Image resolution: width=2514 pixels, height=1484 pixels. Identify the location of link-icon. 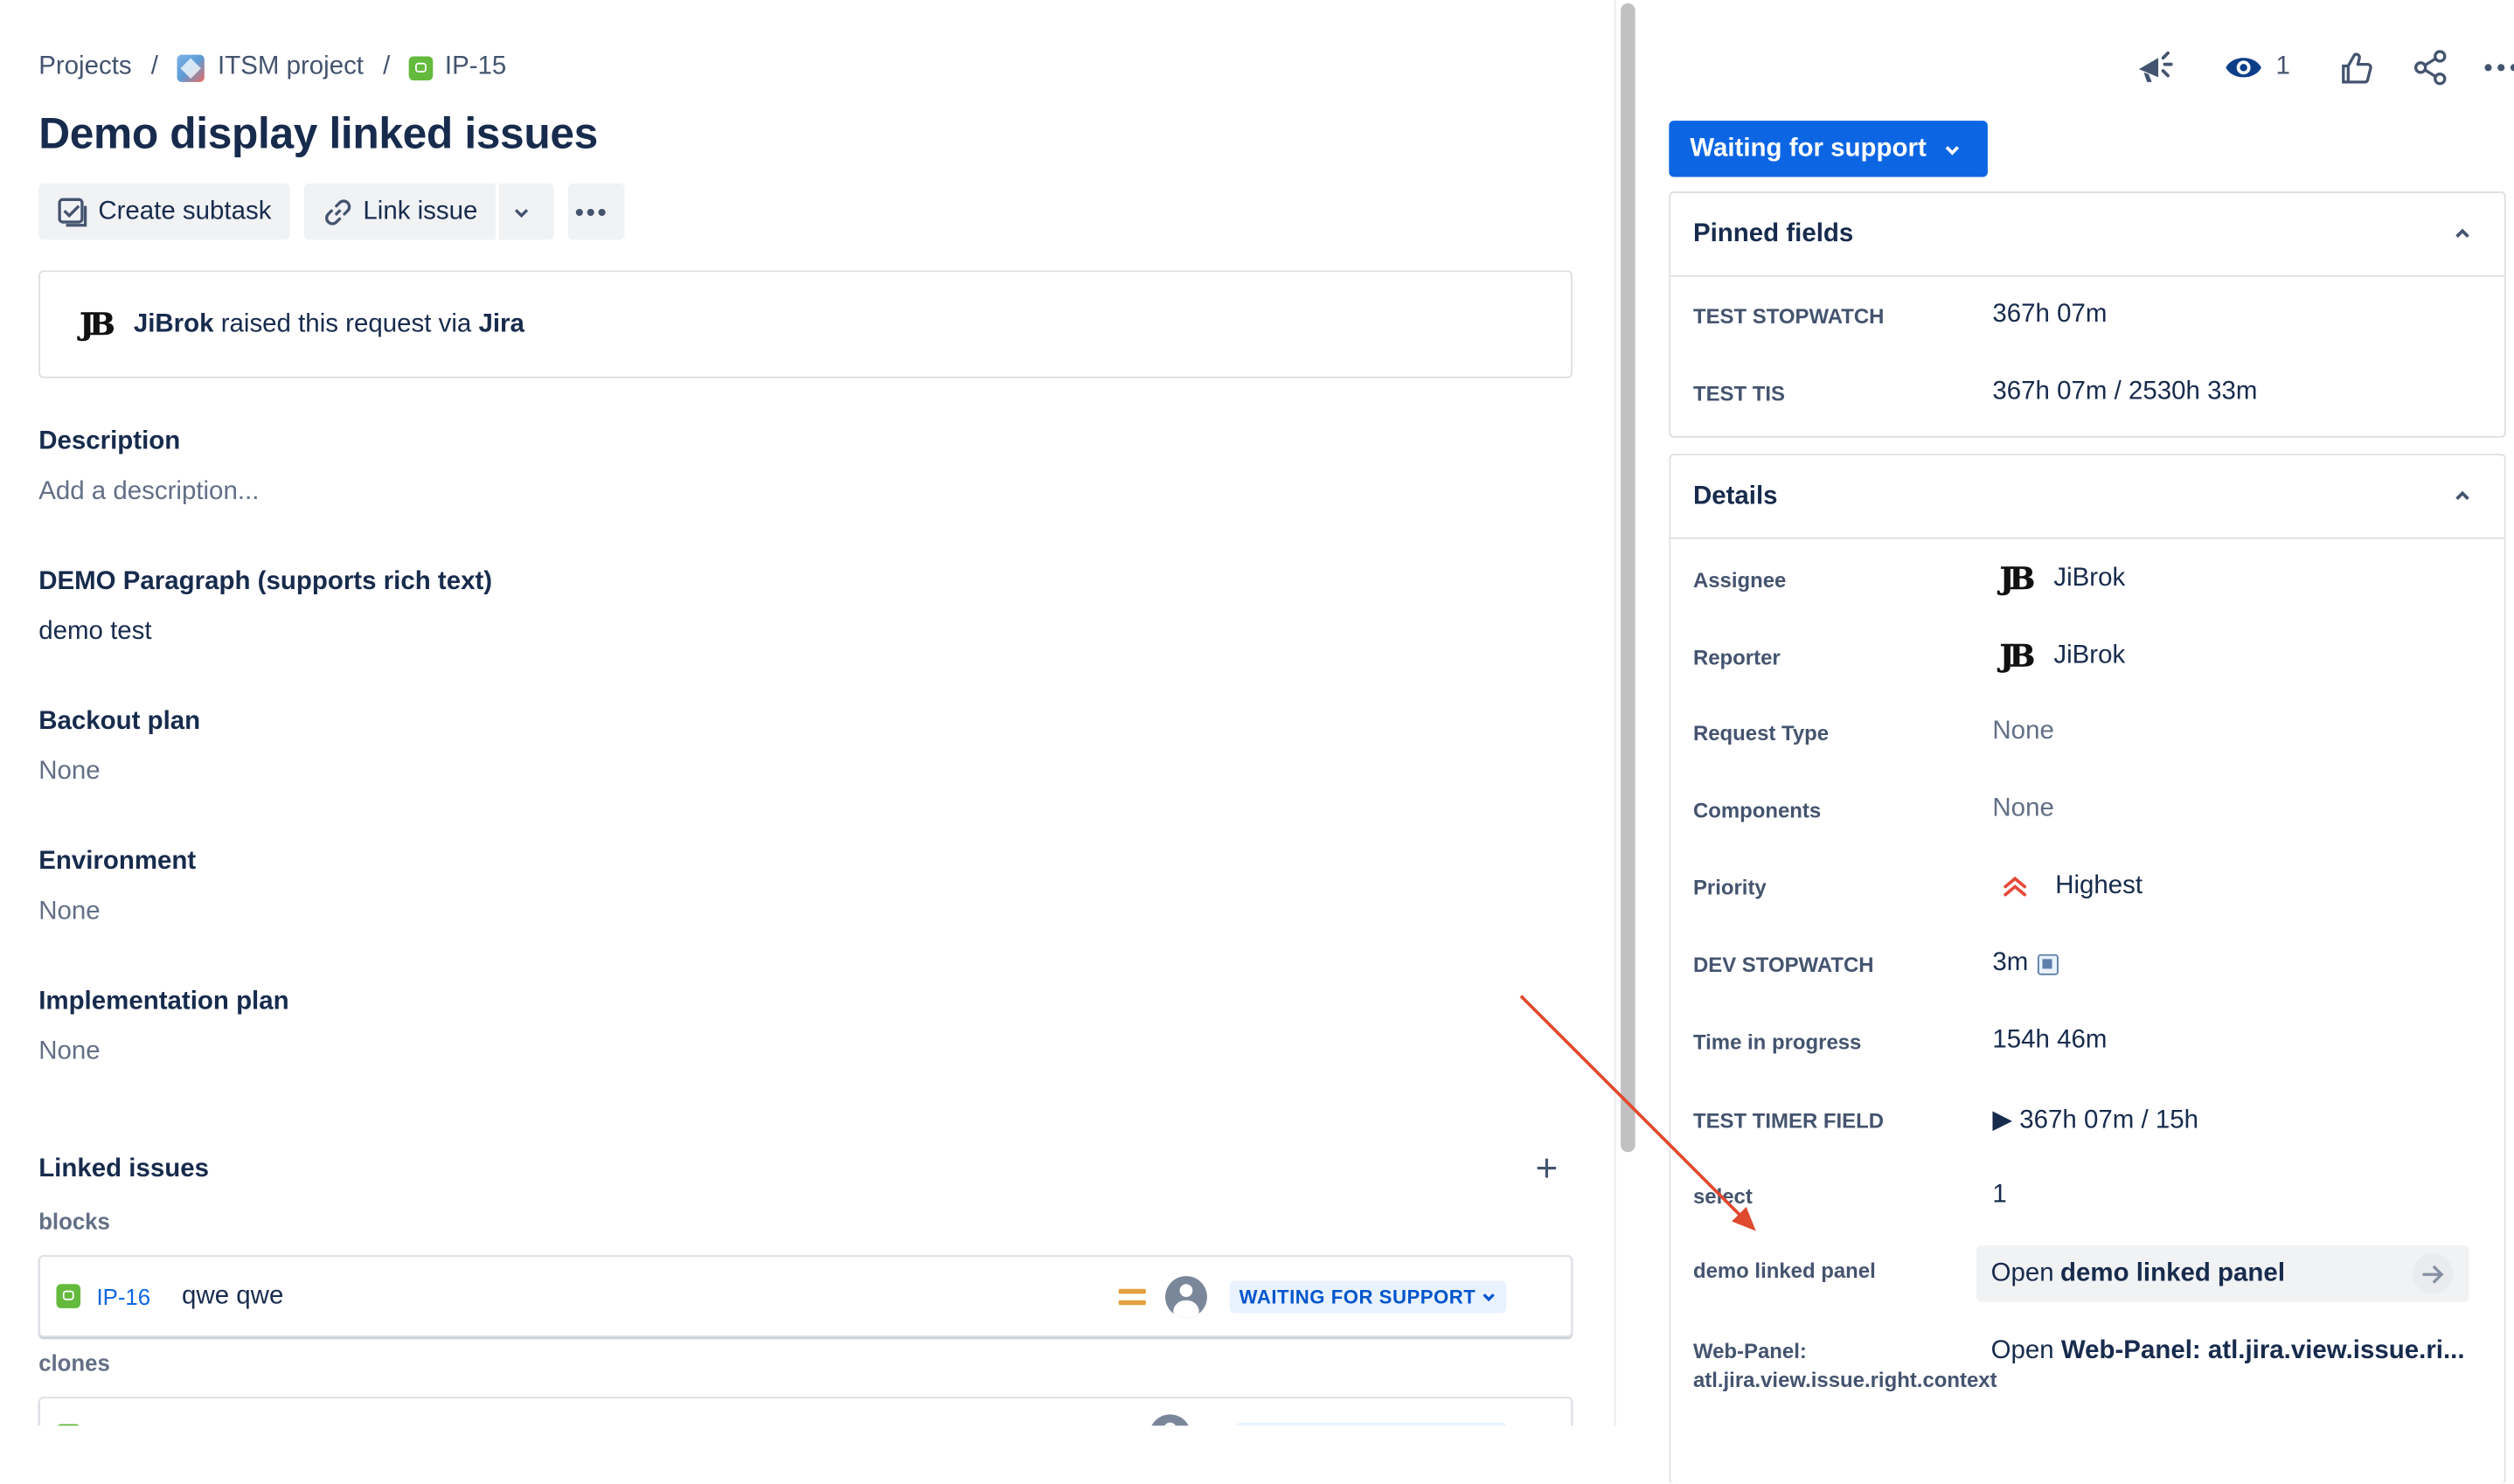
(338, 211).